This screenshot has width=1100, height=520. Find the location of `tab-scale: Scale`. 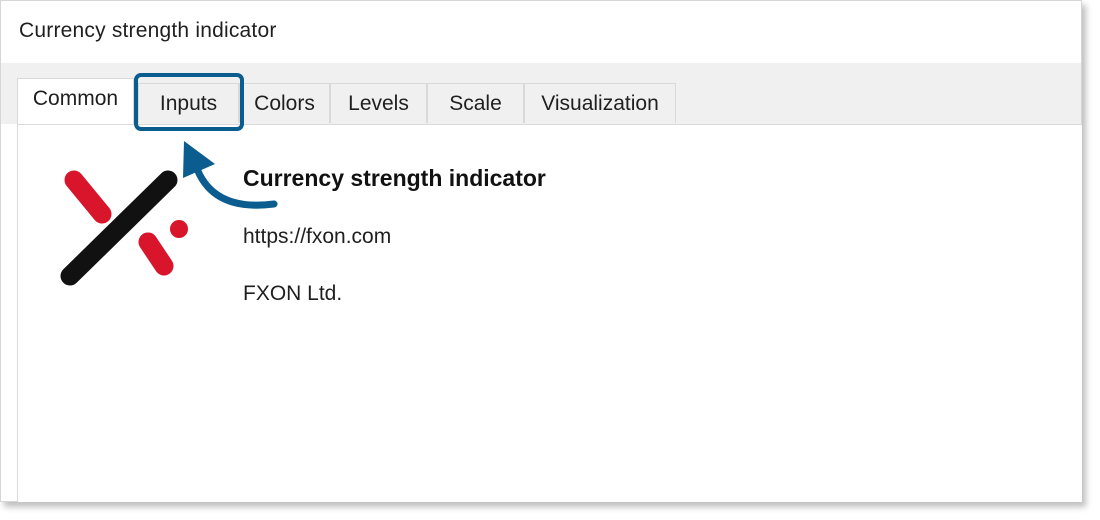

tab-scale: Scale is located at coordinates (475, 103).